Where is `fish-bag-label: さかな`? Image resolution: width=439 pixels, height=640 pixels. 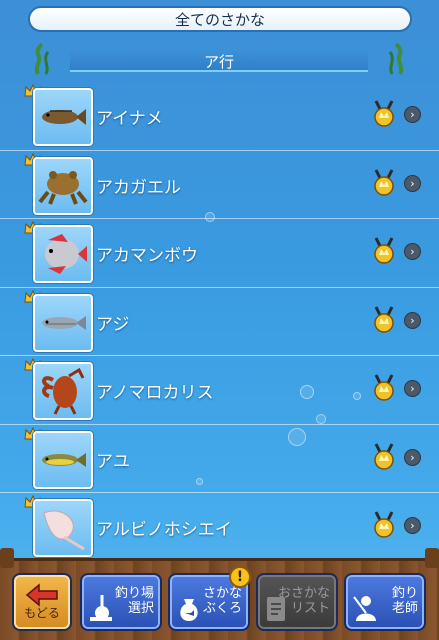
fish-bag-label: さかな is located at coordinates (222, 594).